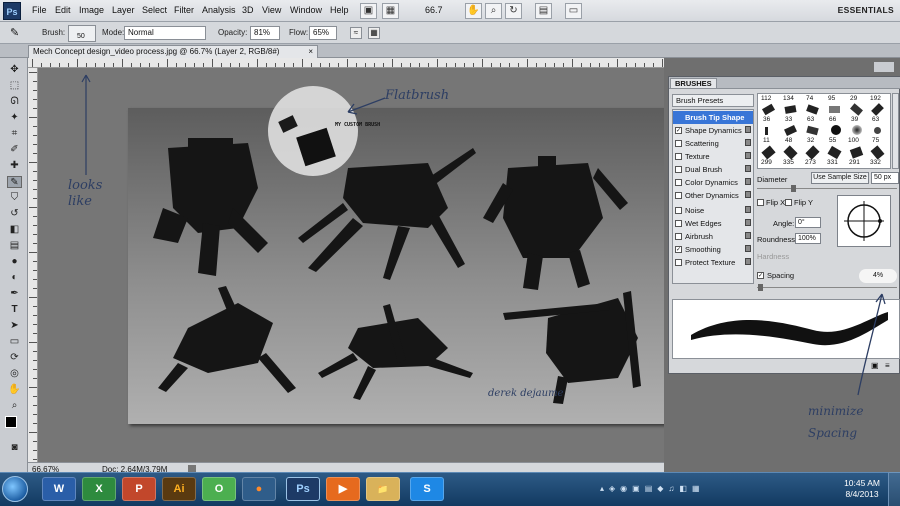 The height and width of the screenshot is (506, 900). What do you see at coordinates (59, 489) in the screenshot?
I see `word-taskbar-icon: W` at bounding box center [59, 489].